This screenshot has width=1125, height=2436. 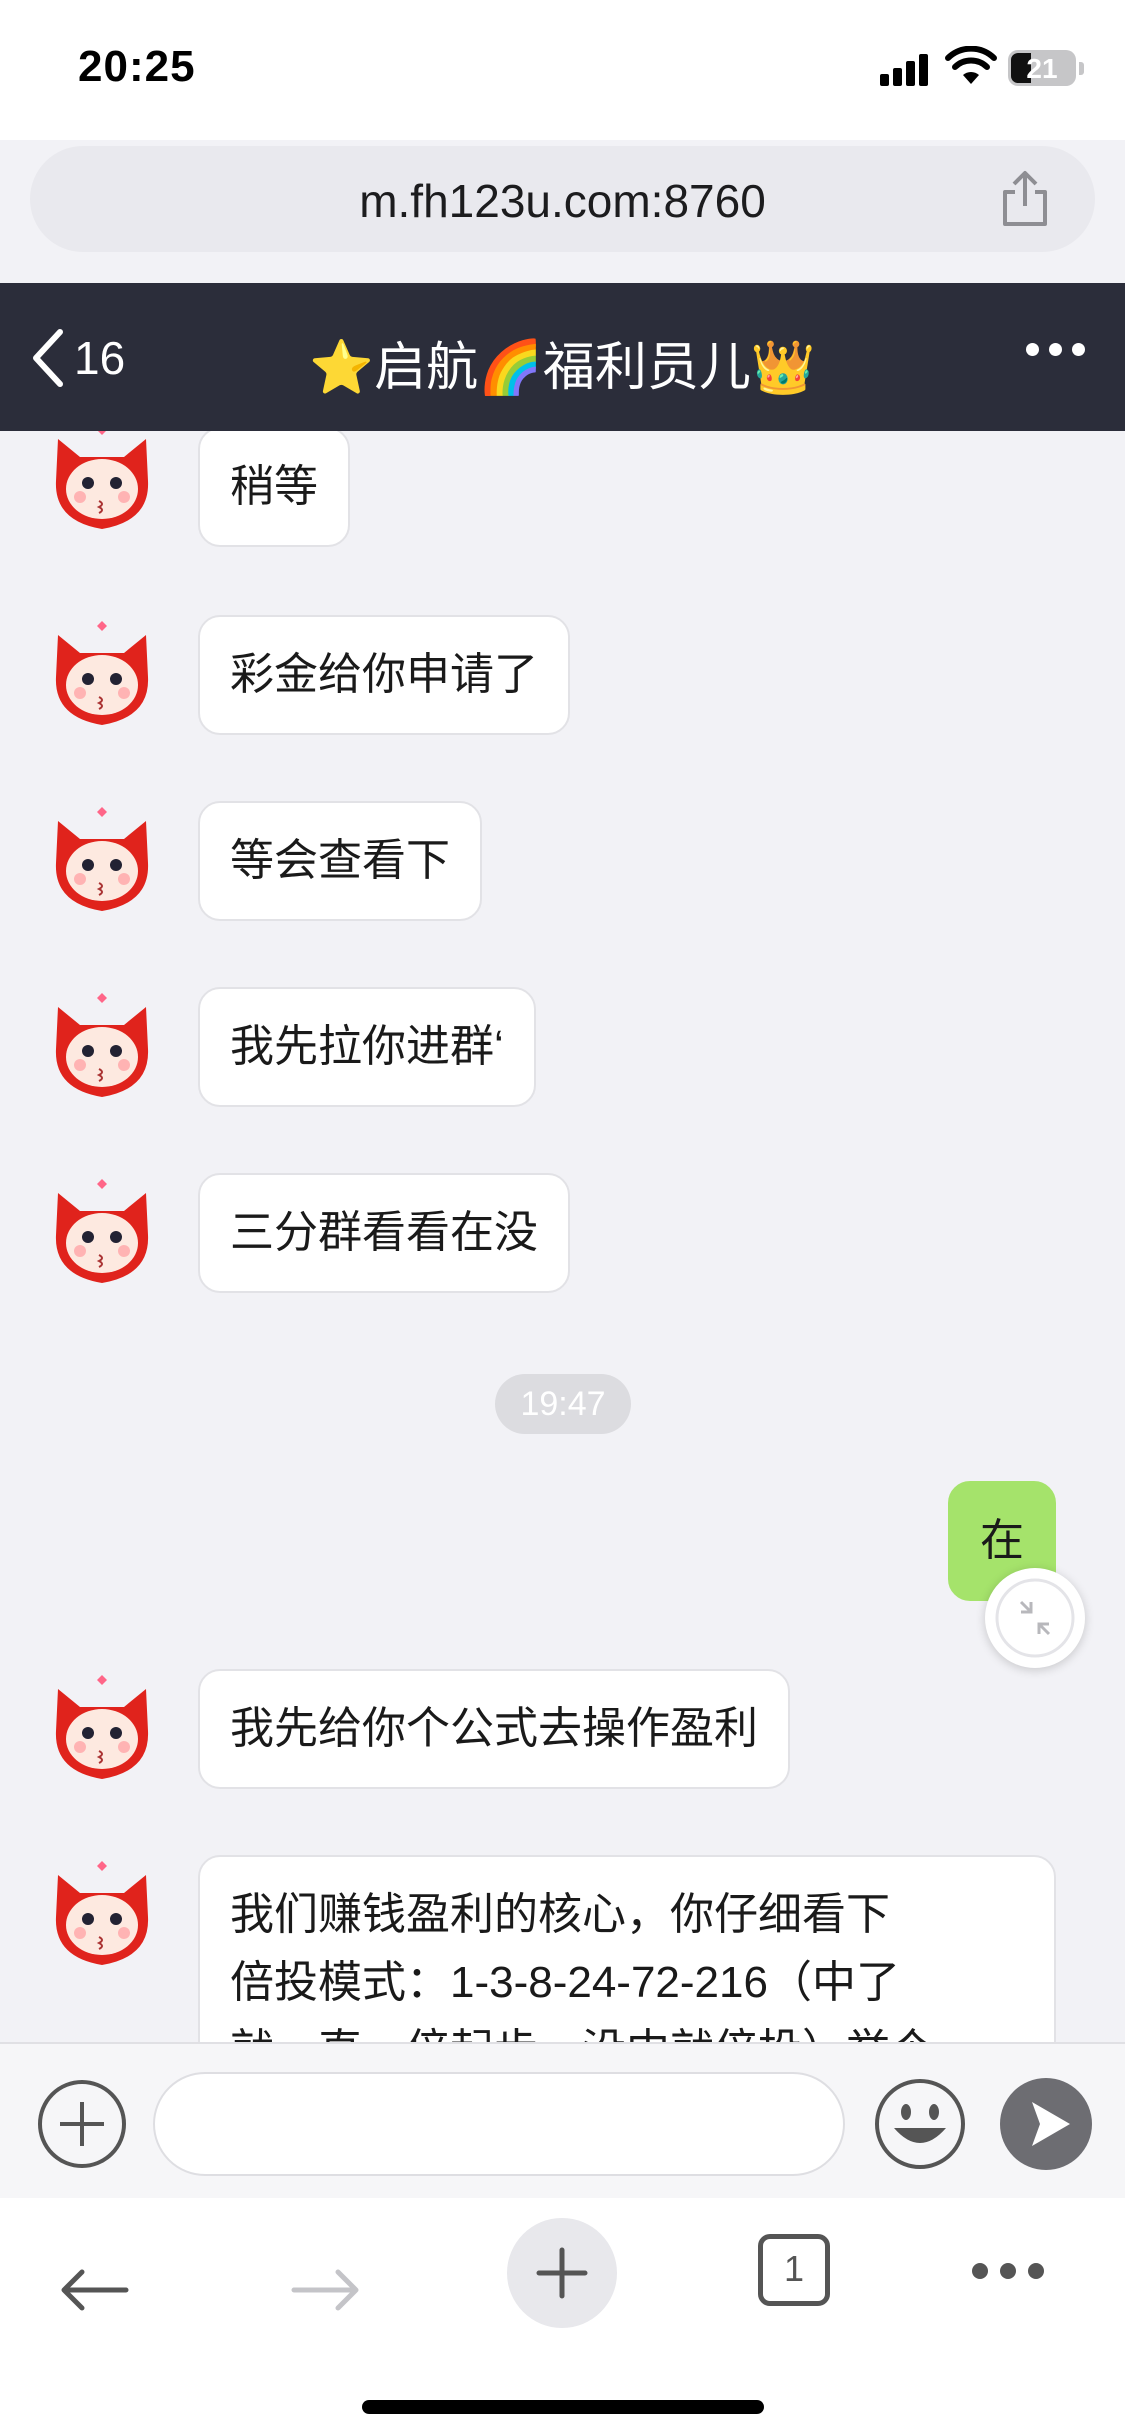 I want to click on message-bubble: 我先拉你进群‘, so click(x=367, y=1047).